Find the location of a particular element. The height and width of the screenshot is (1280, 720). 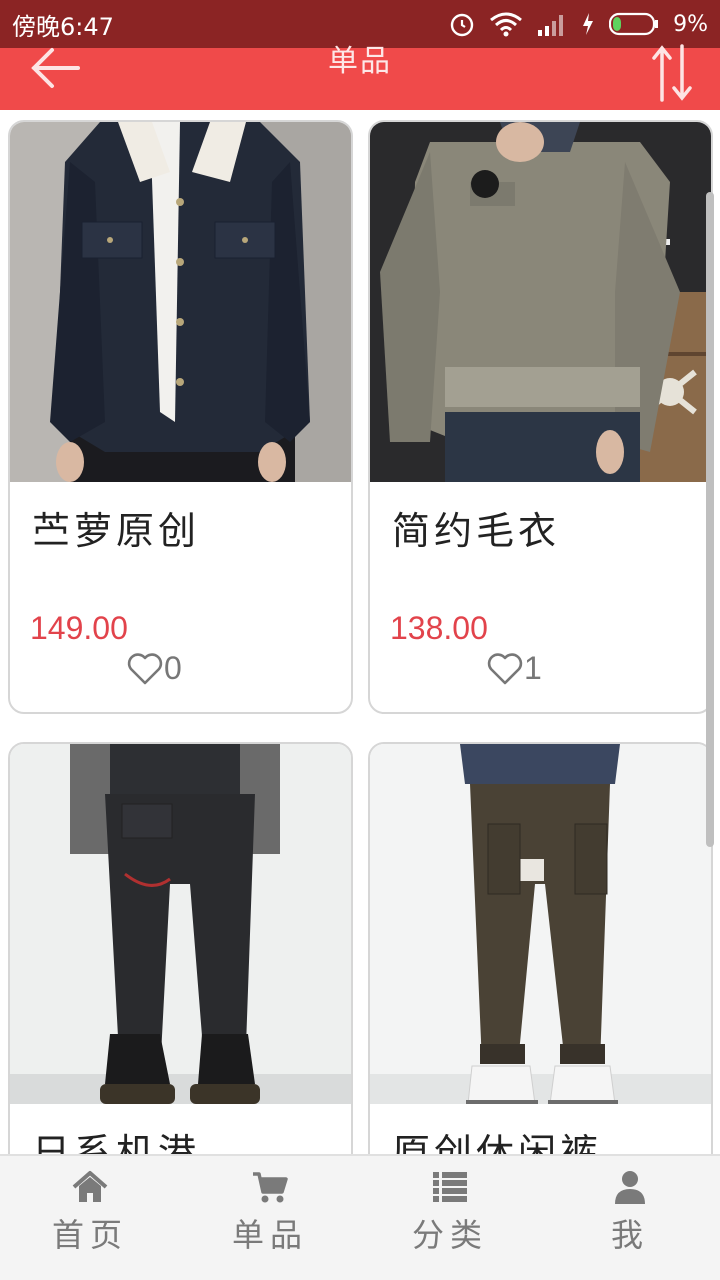

nav-label: 首页 is located at coordinates (89, 1235).